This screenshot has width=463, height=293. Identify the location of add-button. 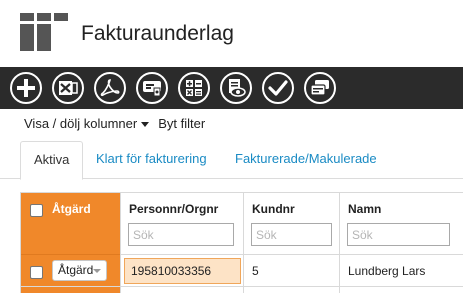
(26, 88).